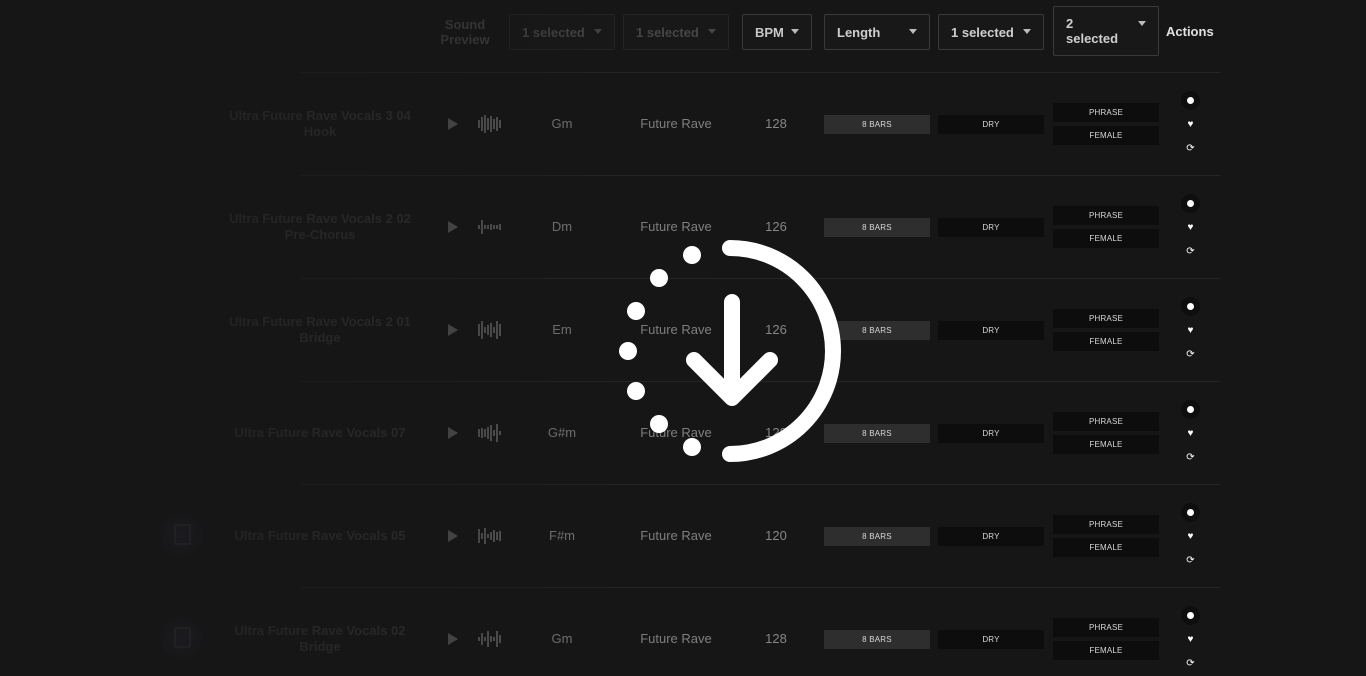 This screenshot has height=676, width=1366. Describe the element at coordinates (320, 330) in the screenshot. I see `sample-title: Ultra Future Rave Vocals 2 01 Bridge` at that location.